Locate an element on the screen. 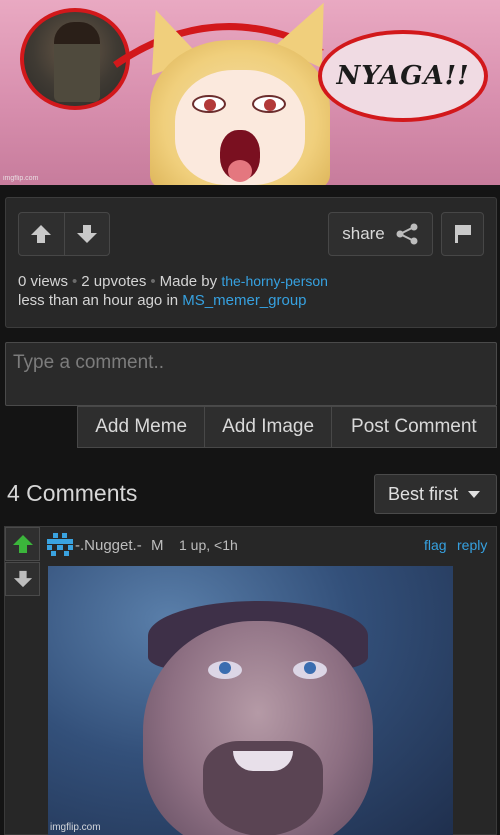  author-link: the-horny-person is located at coordinates (274, 281).